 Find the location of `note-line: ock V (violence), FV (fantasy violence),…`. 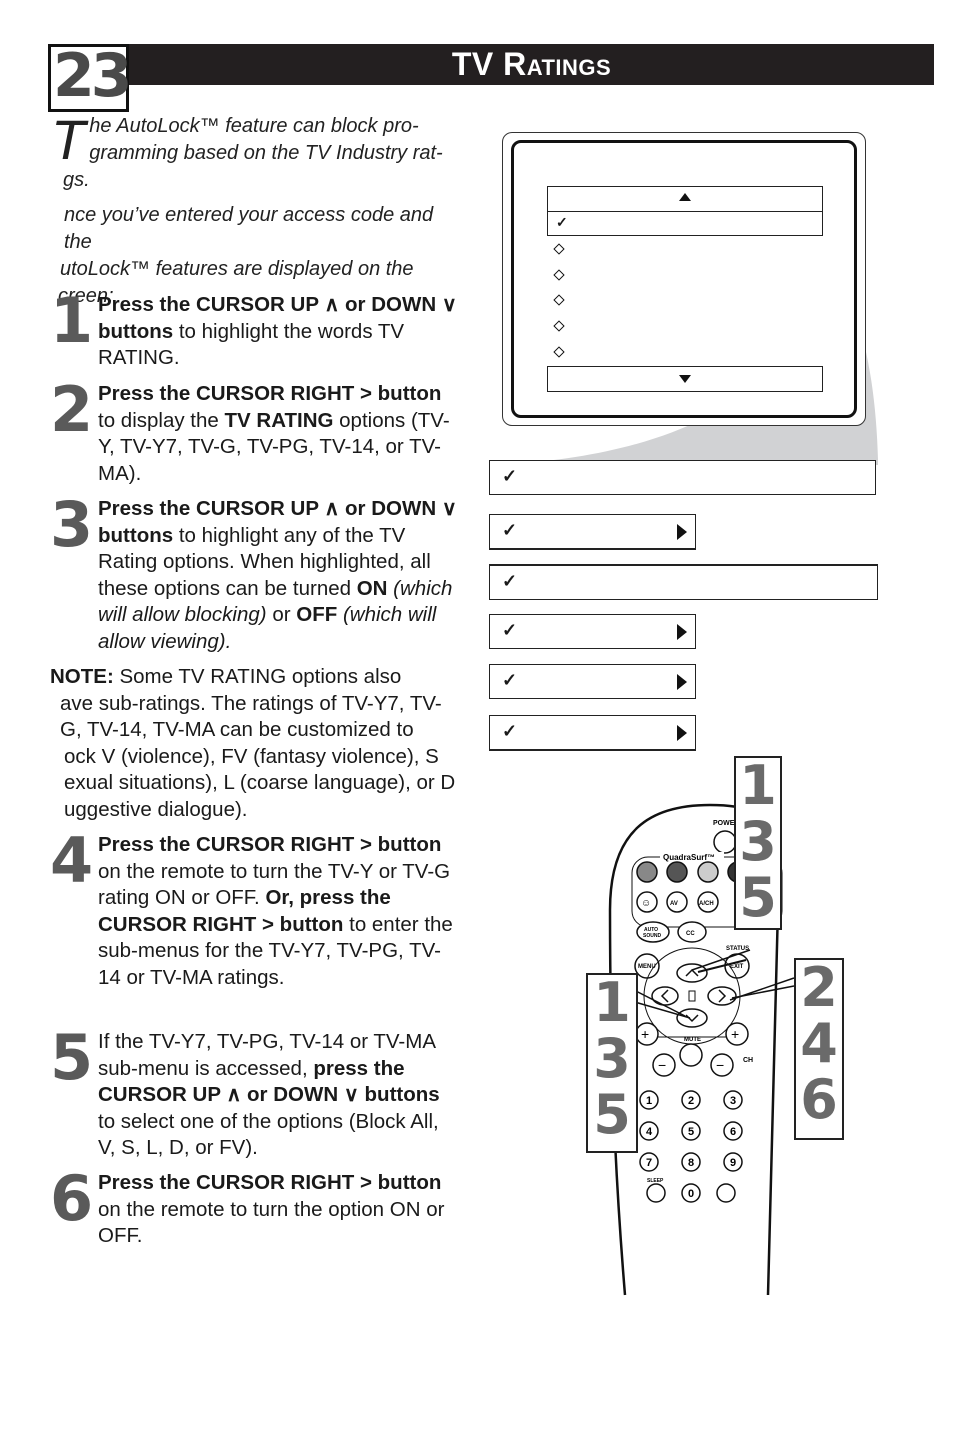

note-line: ock V (violence), FV (fantasy violence),… is located at coordinates (251, 756).